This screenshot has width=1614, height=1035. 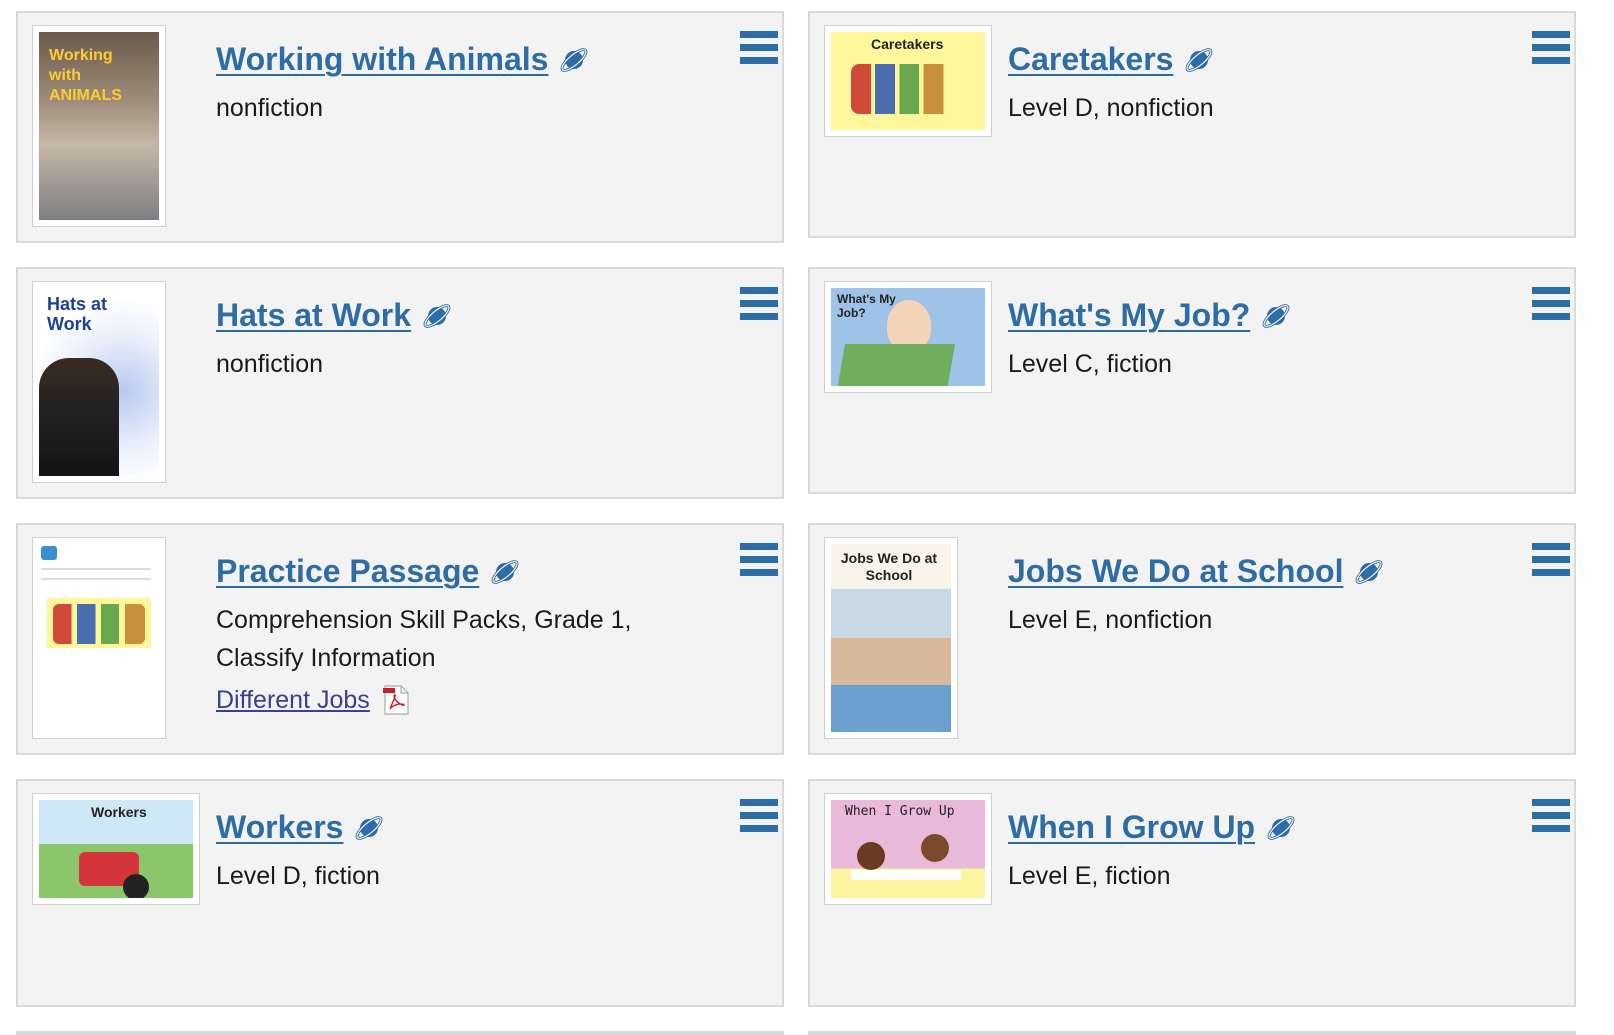 What do you see at coordinates (1175, 571) in the screenshot?
I see `resource-title-link: Jobs We Do at School` at bounding box center [1175, 571].